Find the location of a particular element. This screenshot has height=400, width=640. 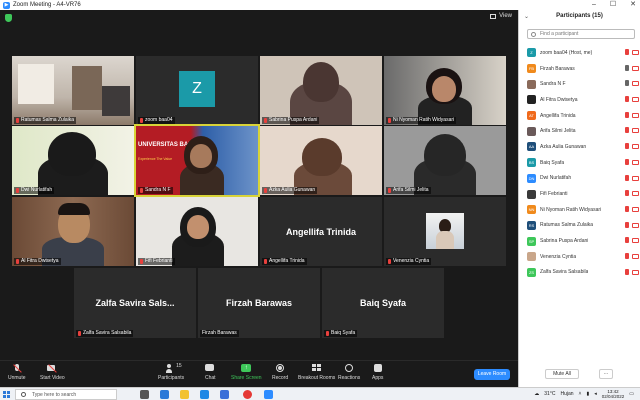

mute-all-button: Mute All is located at coordinates (562, 374).